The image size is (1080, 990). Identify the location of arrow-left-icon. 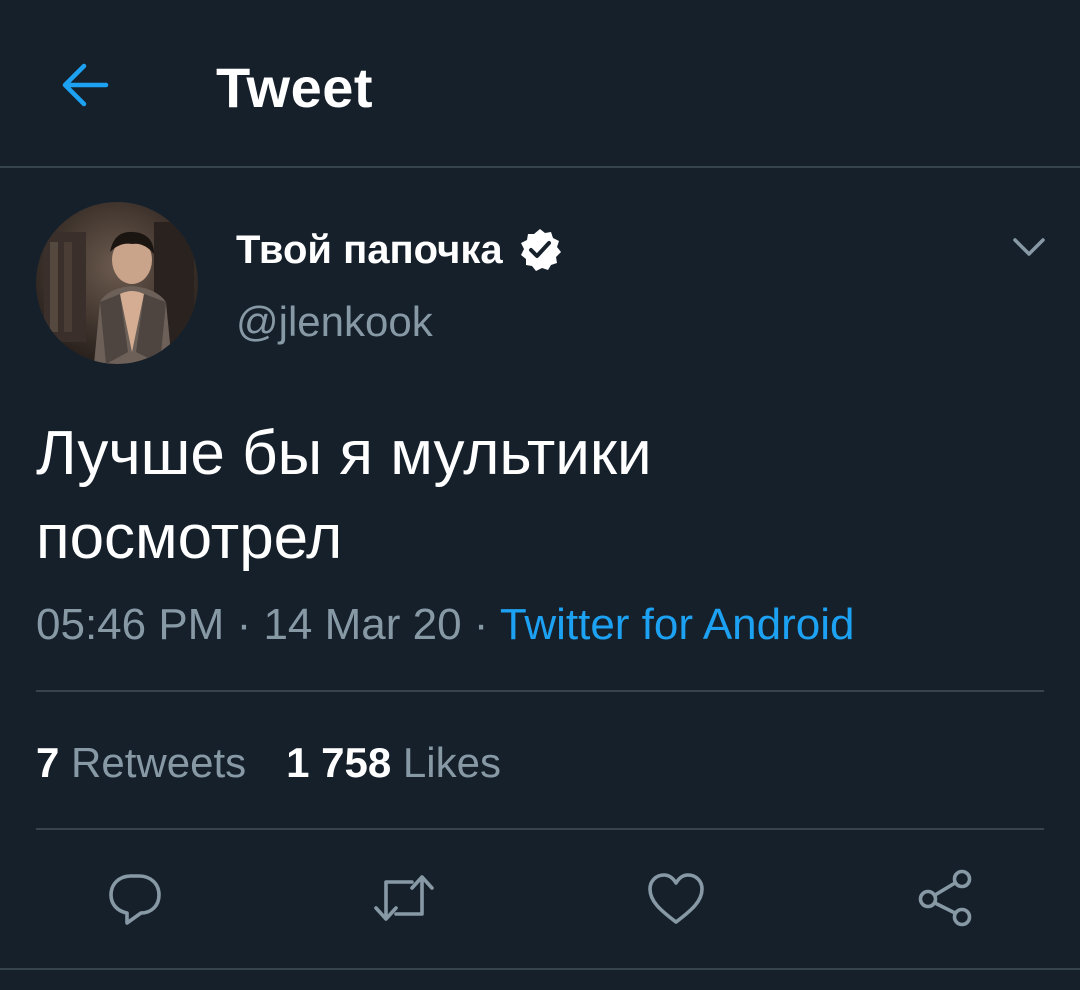
(85, 85).